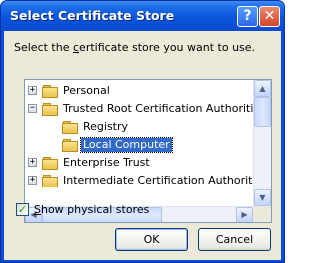 This screenshot has height=263, width=320. What do you see at coordinates (262, 143) in the screenshot?
I see `vertical-scrollbar: ▲ ▼` at bounding box center [262, 143].